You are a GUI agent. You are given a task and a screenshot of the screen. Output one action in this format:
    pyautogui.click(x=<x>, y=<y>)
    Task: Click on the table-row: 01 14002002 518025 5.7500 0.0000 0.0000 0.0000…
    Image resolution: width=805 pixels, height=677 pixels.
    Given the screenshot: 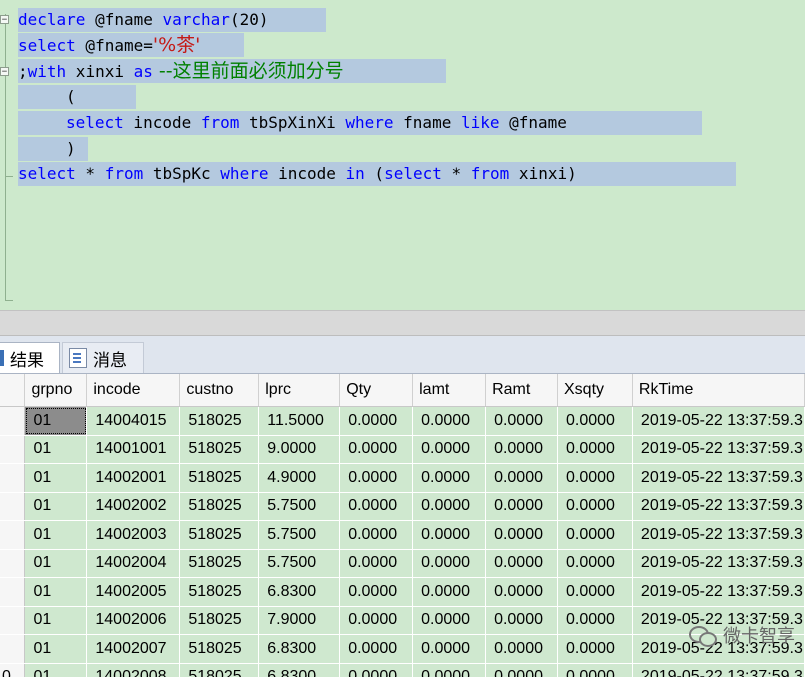 What is the action you would take?
    pyautogui.click(x=402, y=506)
    